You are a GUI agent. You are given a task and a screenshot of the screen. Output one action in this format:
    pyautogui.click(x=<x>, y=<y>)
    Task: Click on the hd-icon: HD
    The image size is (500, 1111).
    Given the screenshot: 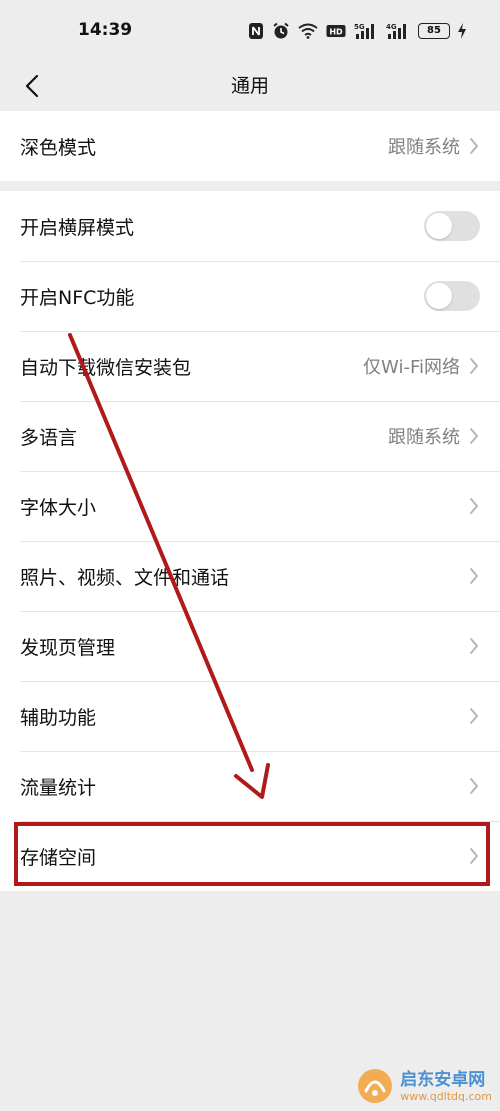 What is the action you would take?
    pyautogui.click(x=336, y=31)
    